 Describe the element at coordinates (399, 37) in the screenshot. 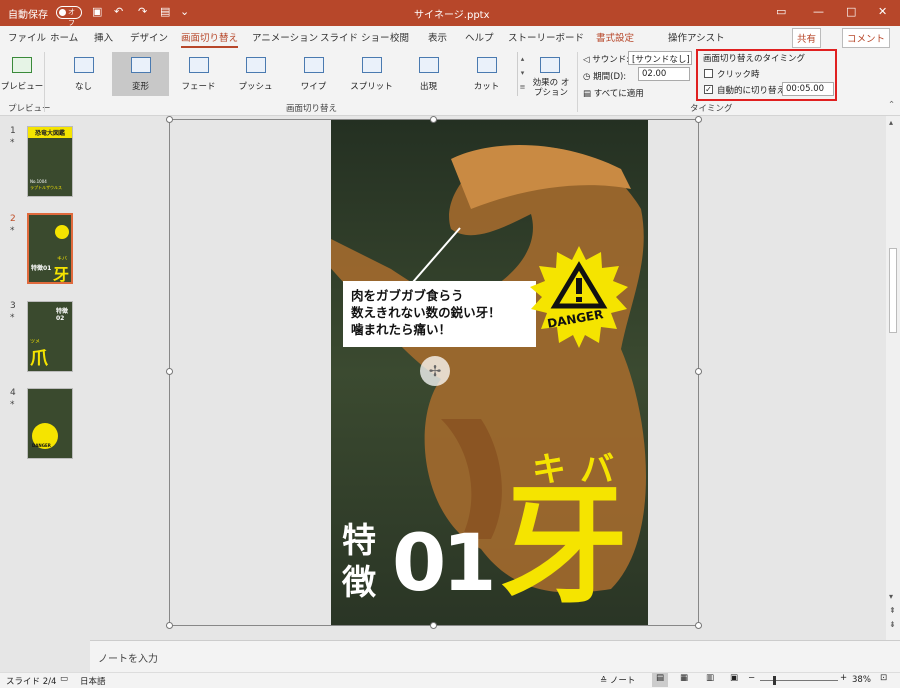

I see `tab-review: 校閲` at that location.